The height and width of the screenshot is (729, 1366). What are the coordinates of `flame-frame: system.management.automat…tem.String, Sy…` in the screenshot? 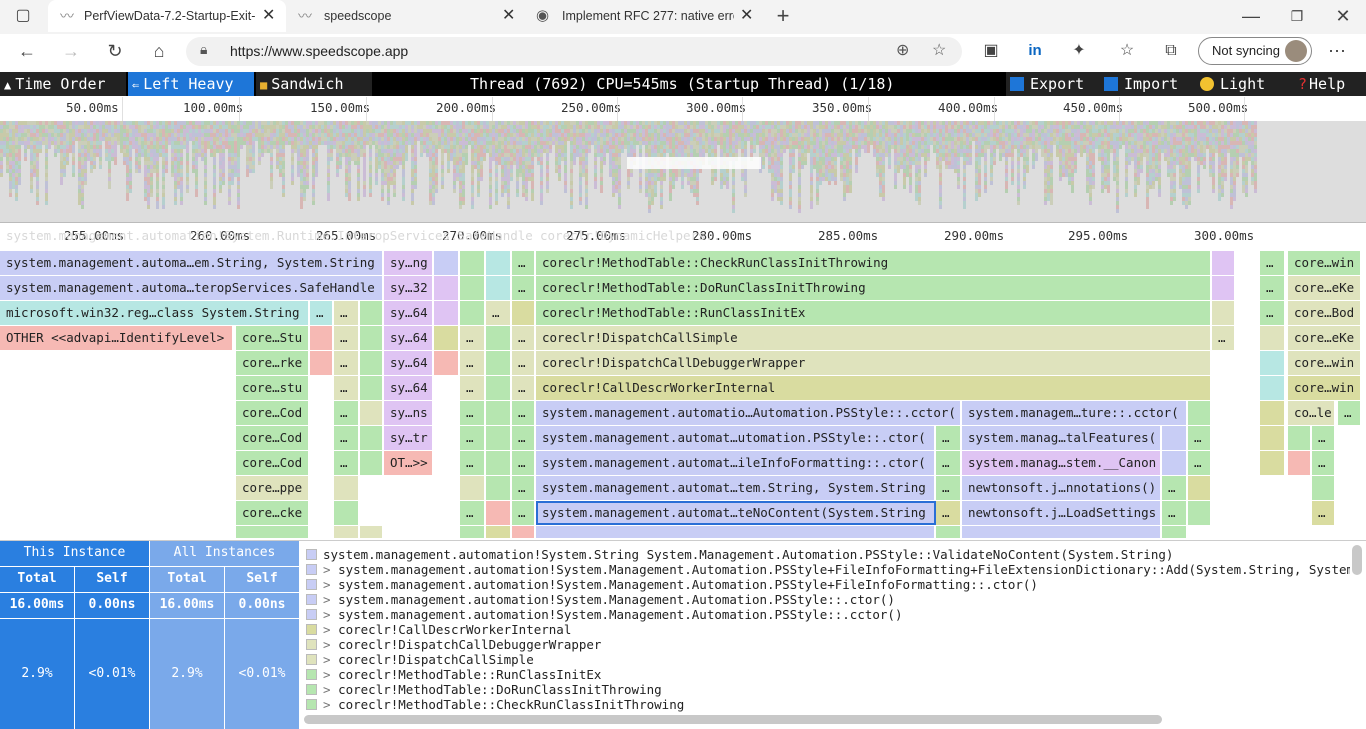 It's located at (736, 488).